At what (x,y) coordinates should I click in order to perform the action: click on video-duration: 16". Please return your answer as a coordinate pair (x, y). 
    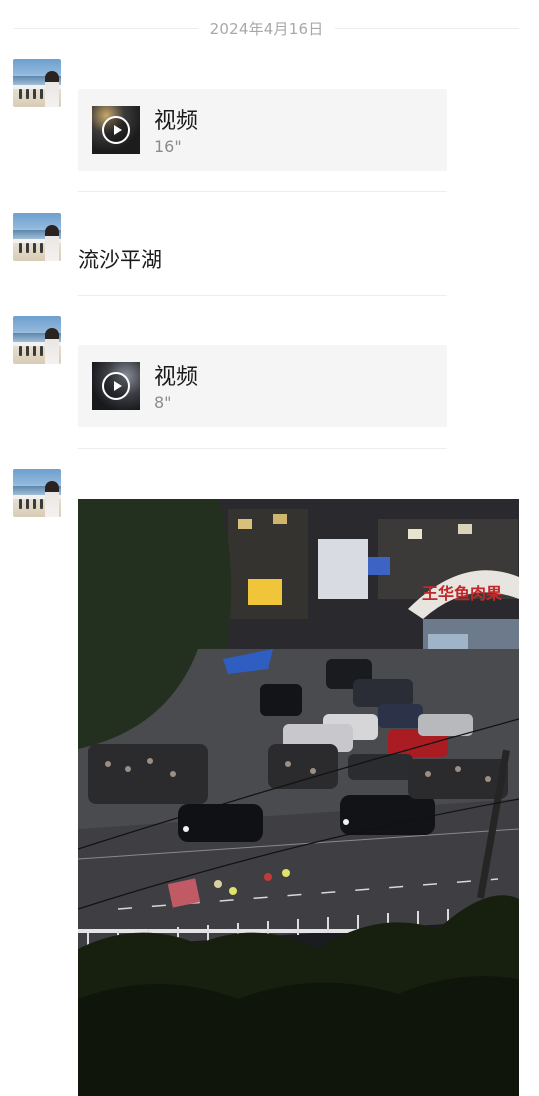
    Looking at the image, I should click on (168, 146).